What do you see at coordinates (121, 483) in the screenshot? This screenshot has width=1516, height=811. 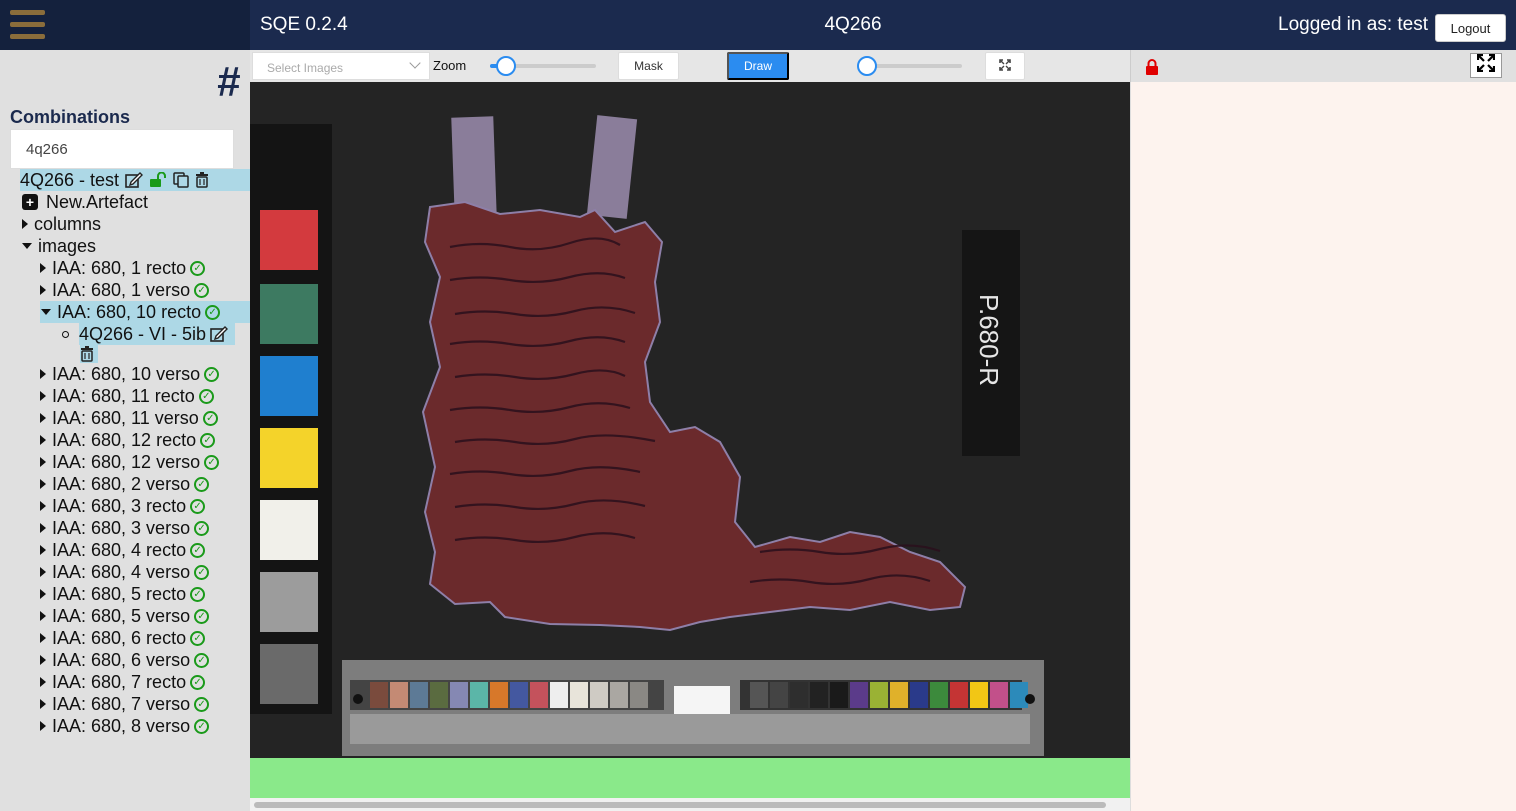 I see `image-label: IAA: 680, 2 verso` at bounding box center [121, 483].